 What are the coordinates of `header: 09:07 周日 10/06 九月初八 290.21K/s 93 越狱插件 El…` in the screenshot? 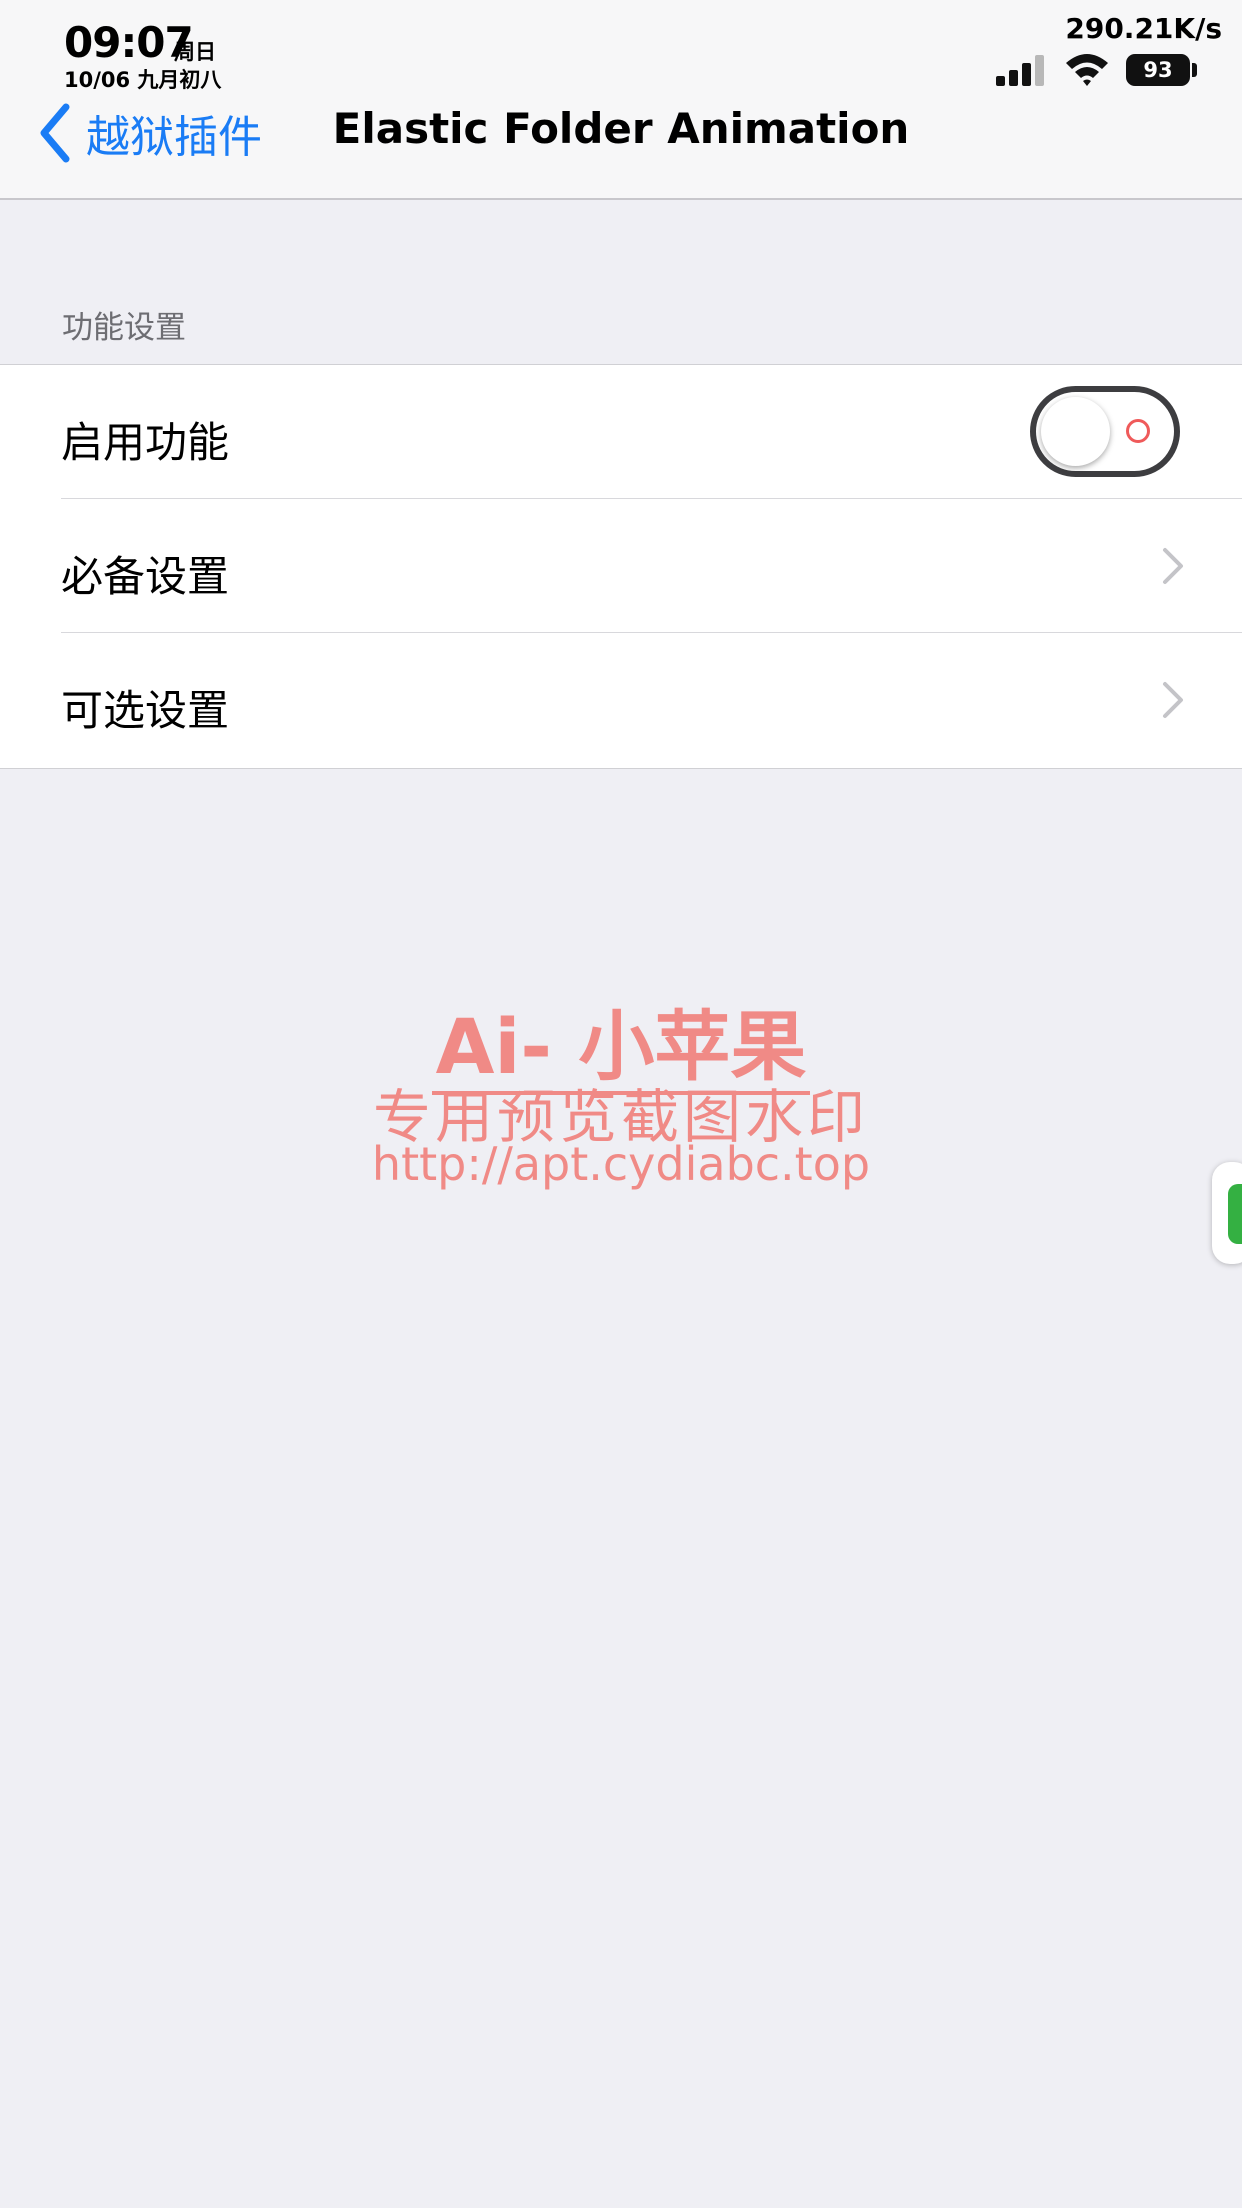 It's located at (621, 100).